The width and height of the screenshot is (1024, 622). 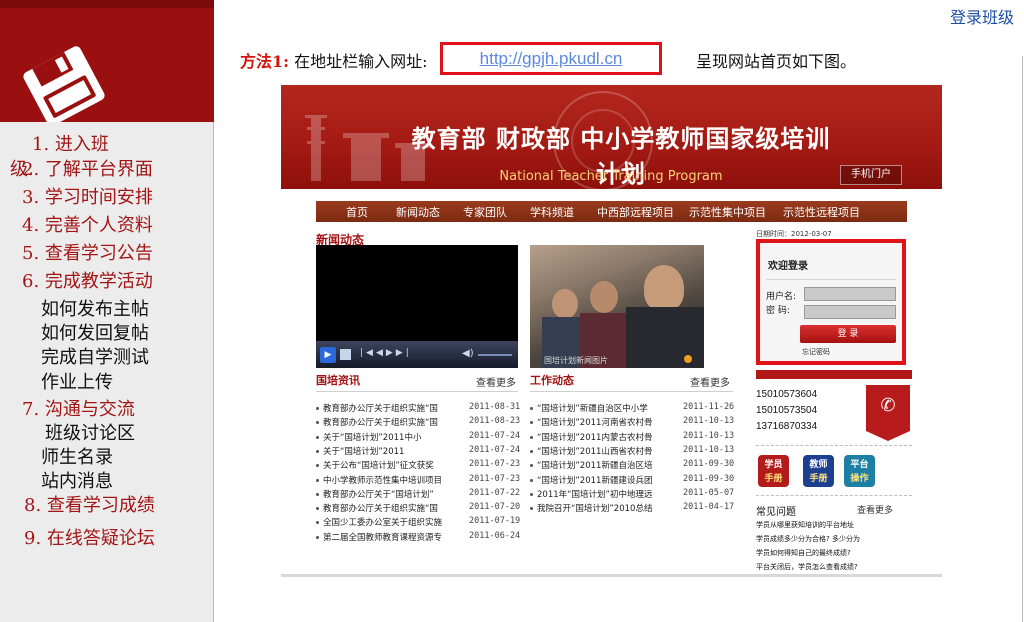 I want to click on sidebar-item-announcements: 5. 查看学习公告, so click(x=87, y=254).